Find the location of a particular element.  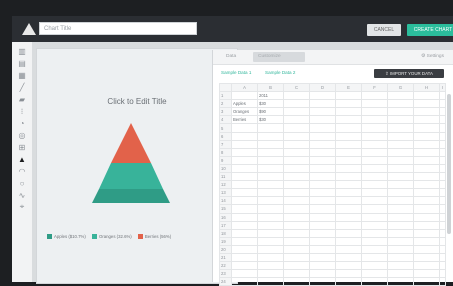

pie-chart-icon: ◔ is located at coordinates (22, 123).